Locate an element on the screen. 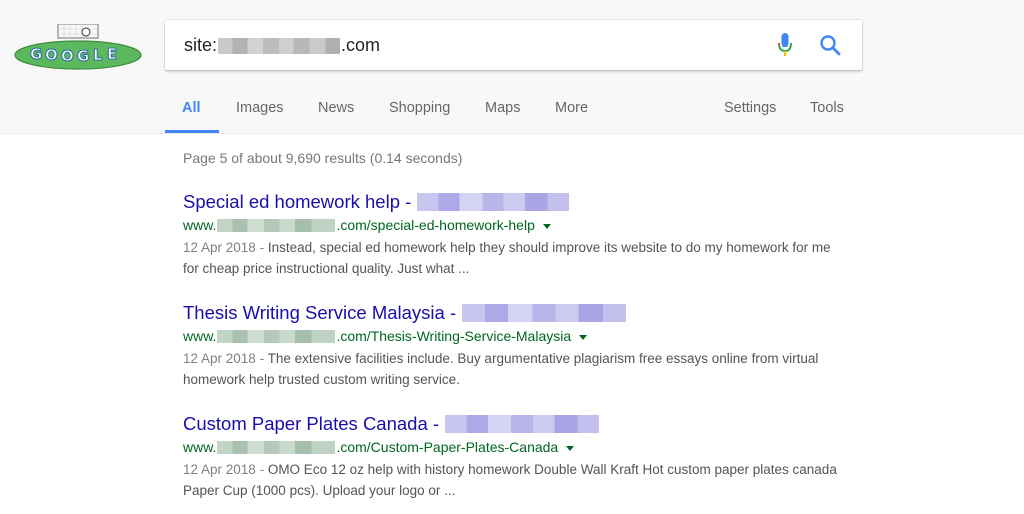  url-path: .com/special-ed-homework-help is located at coordinates (435, 225).